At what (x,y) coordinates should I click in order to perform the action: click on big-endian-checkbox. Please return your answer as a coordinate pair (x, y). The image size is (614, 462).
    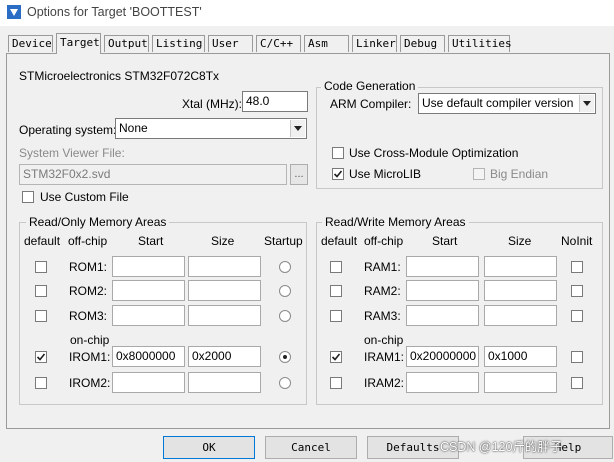
    Looking at the image, I should click on (479, 174).